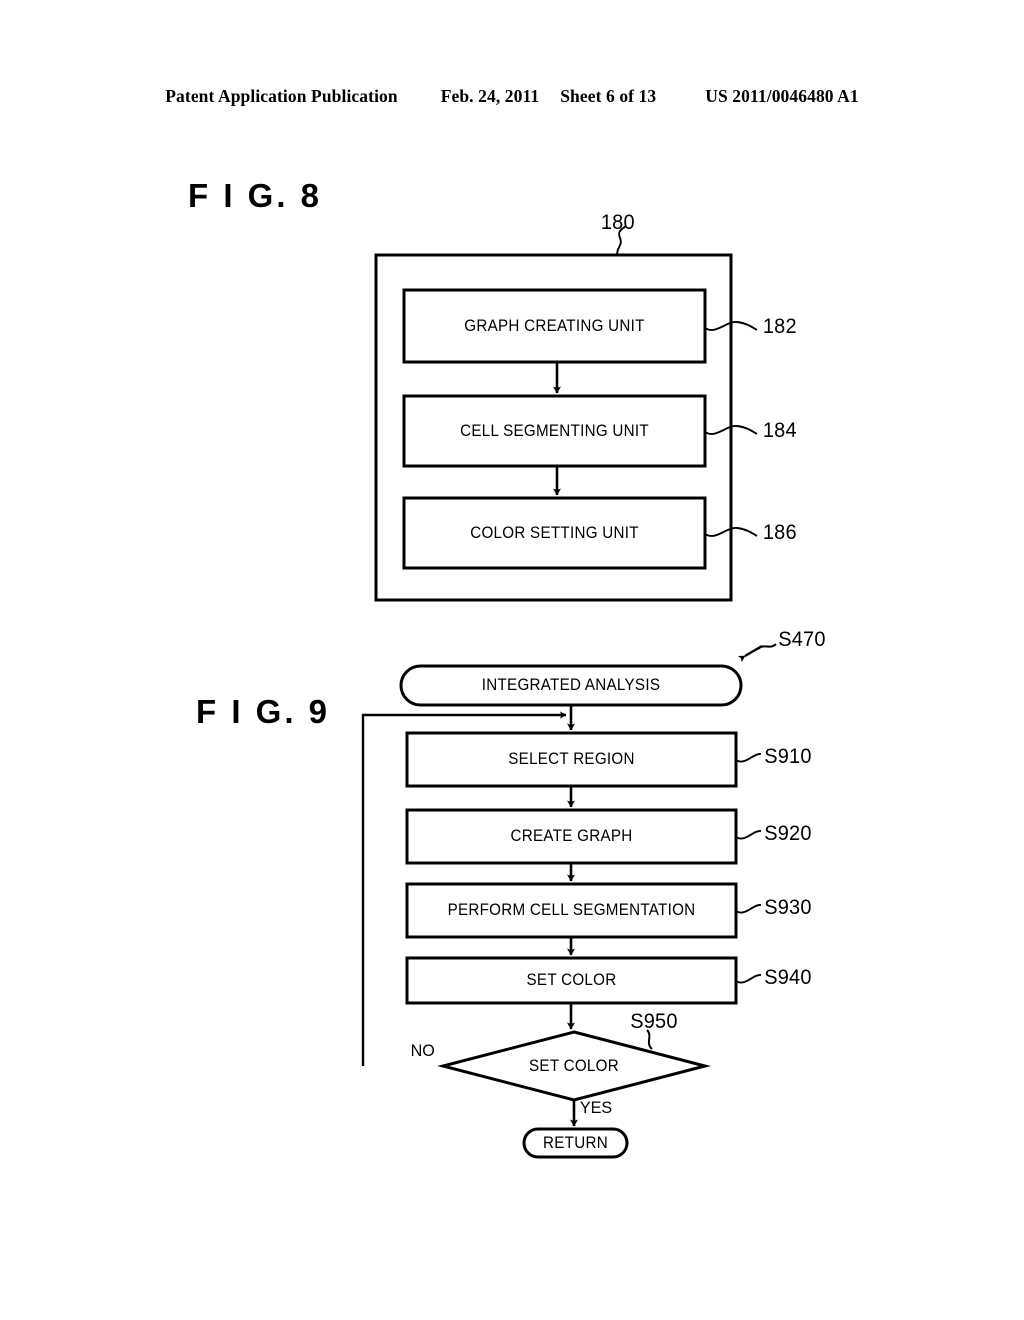 The height and width of the screenshot is (1320, 1024). What do you see at coordinates (654, 1021) in the screenshot?
I see `fig9-ref-s950: S950` at bounding box center [654, 1021].